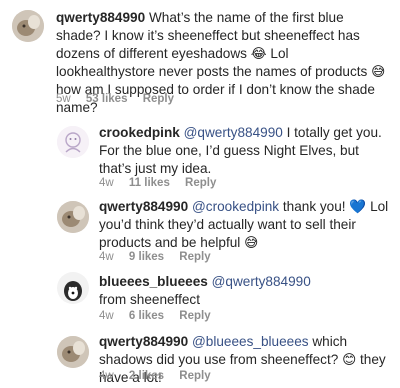  I want to click on avatar-illustration-icon, so click(73, 142).